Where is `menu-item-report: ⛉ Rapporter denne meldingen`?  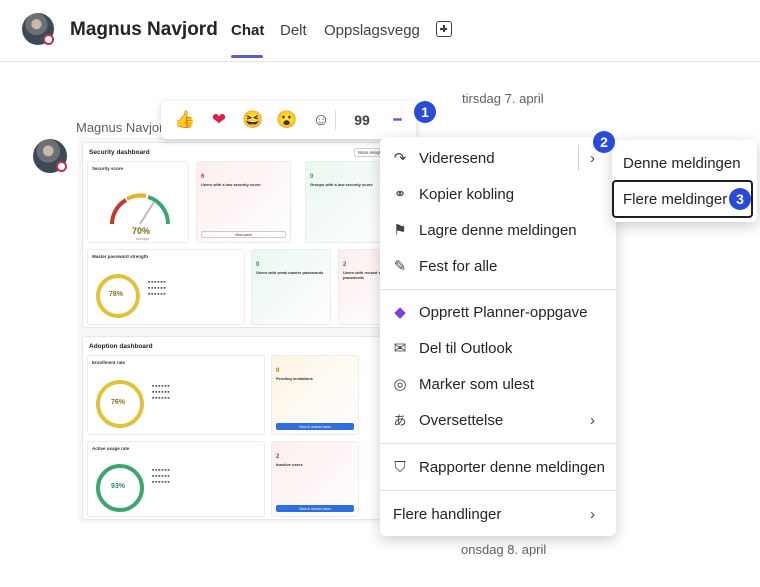 menu-item-report: ⛉ Rapporter denne meldingen is located at coordinates (498, 468).